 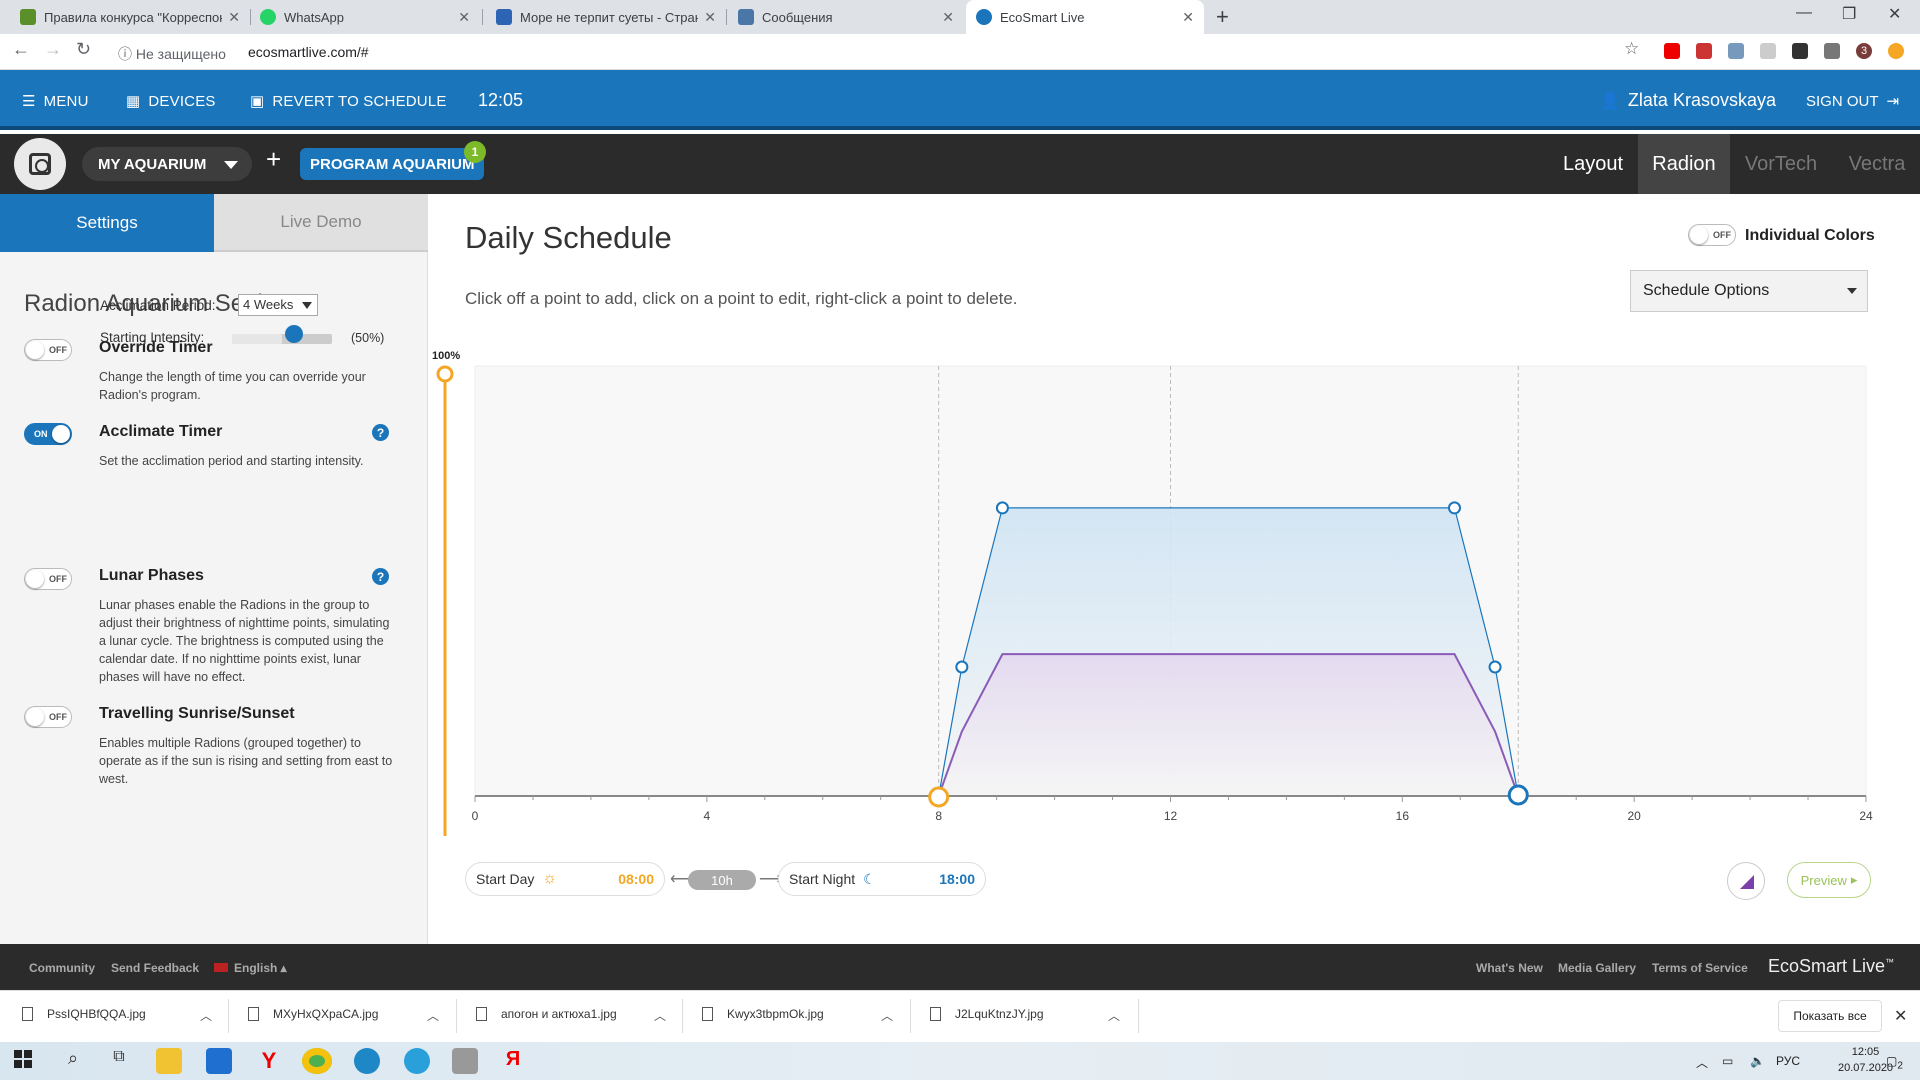 I want to click on yandex-browser-icon: Y, so click(x=269, y=1061).